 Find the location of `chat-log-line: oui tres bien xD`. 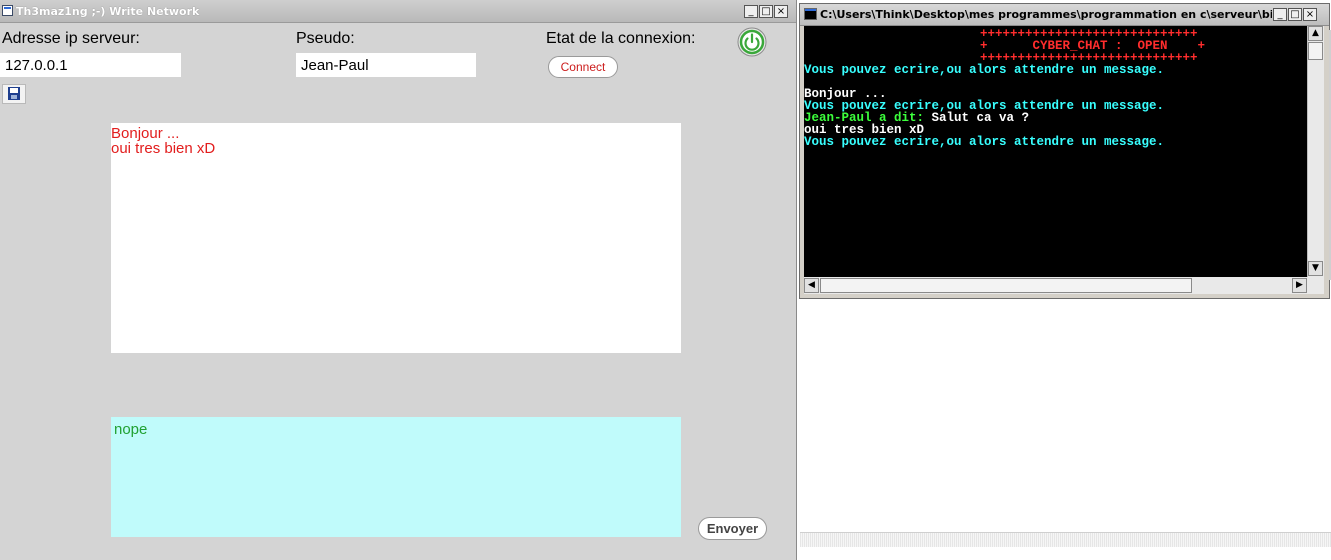

chat-log-line: oui tres bien xD is located at coordinates (163, 148).